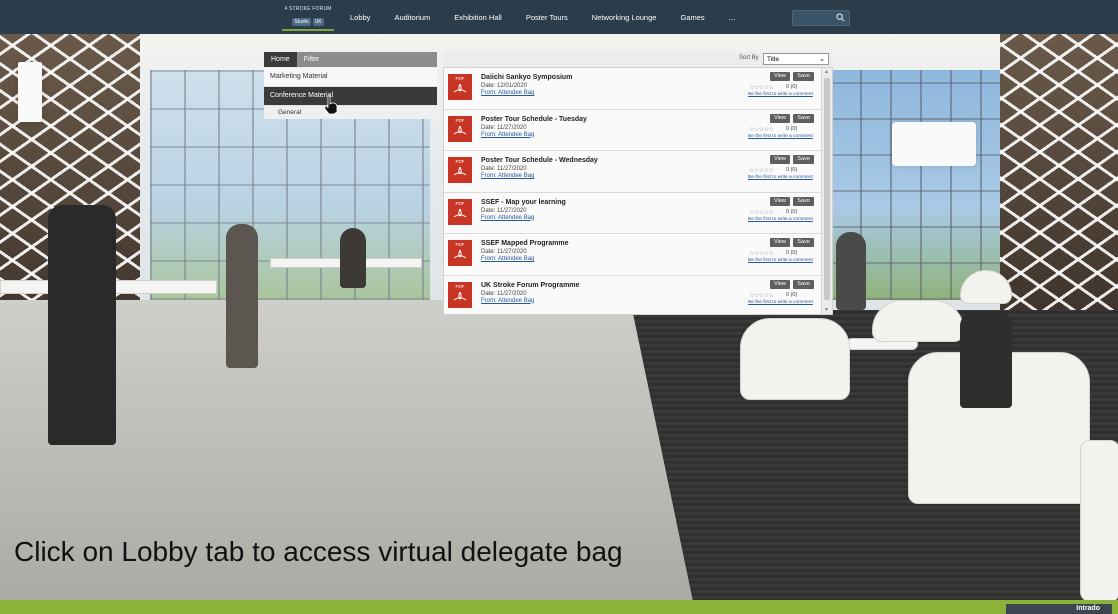  What do you see at coordinates (280, 59) in the screenshot?
I see `tab-home: Home` at bounding box center [280, 59].